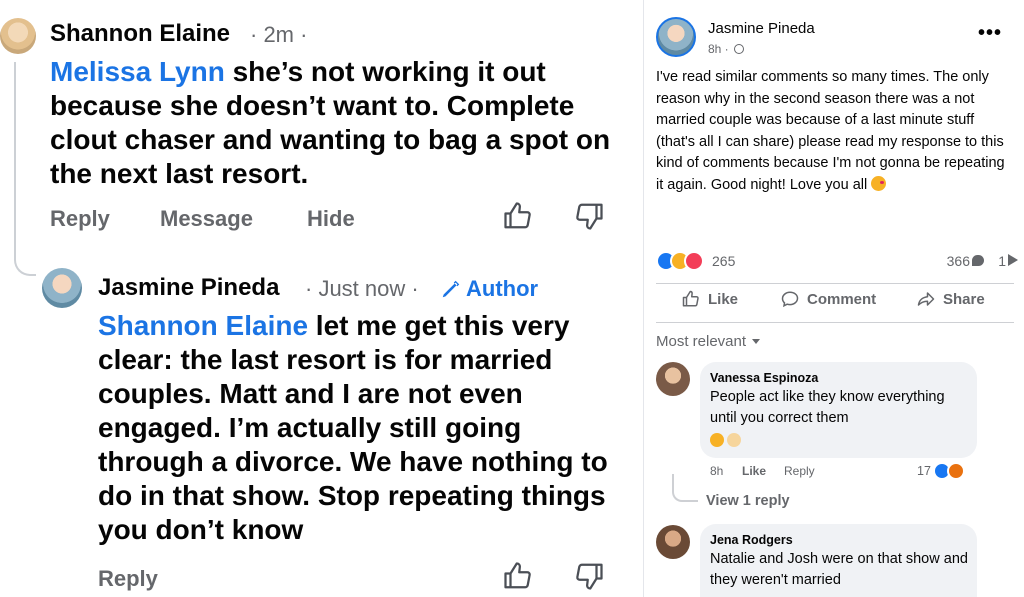 Image resolution: width=1024 pixels, height=597 pixels. What do you see at coordinates (799, 471) in the screenshot?
I see `comment-reply-button: Reply` at bounding box center [799, 471].